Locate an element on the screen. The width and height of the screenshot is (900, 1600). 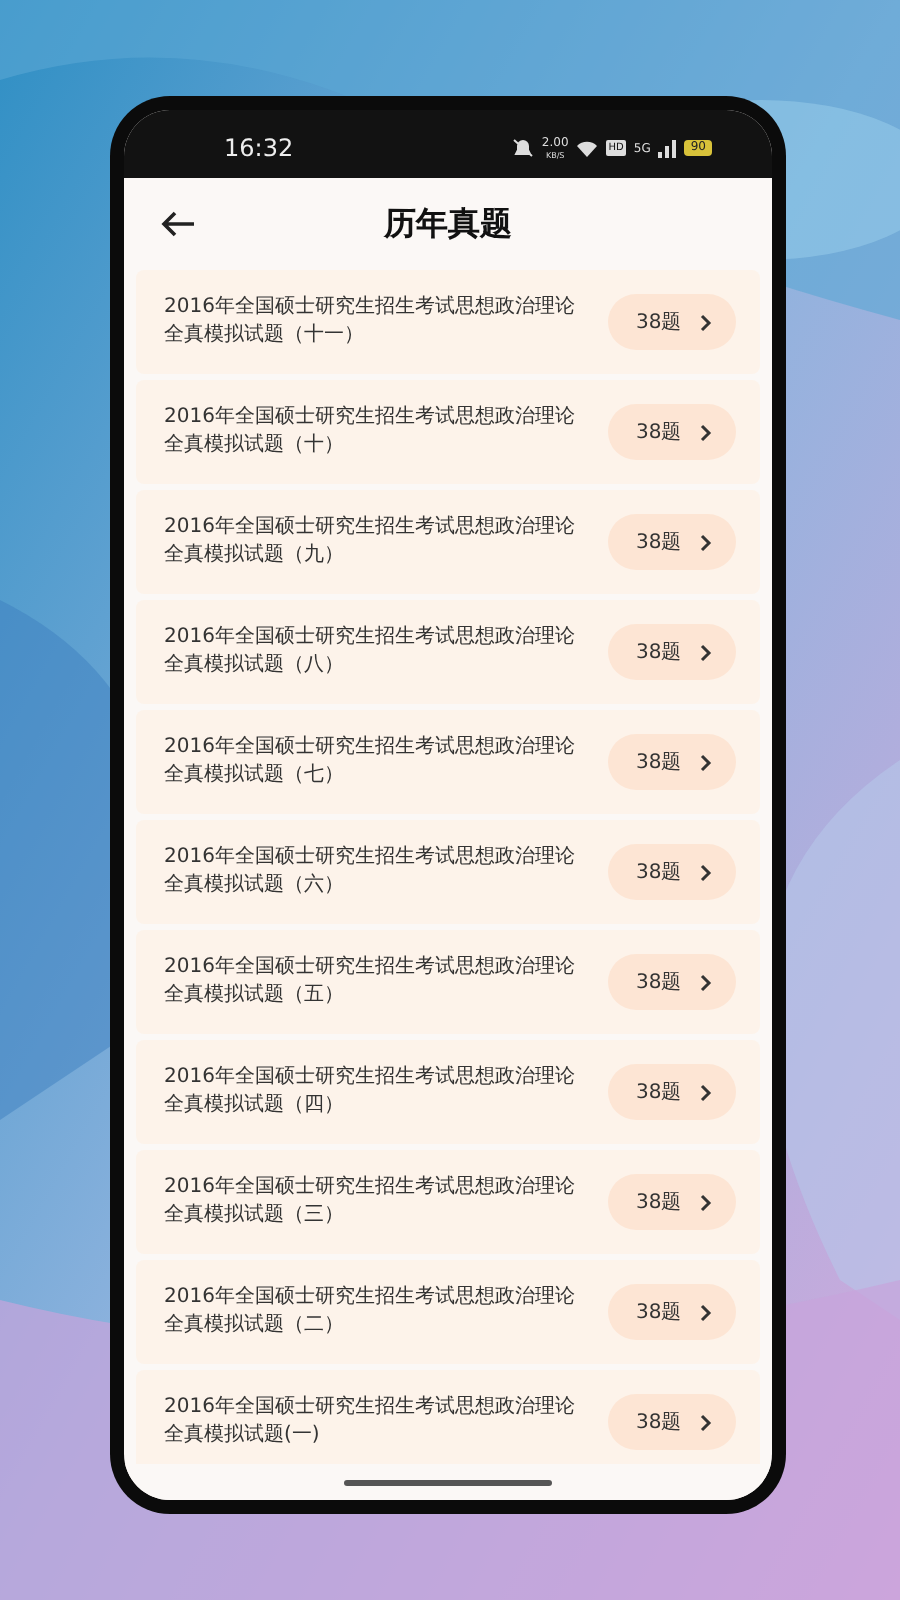
paper-row: 2016年全国硕士研究生招生考试思想政治理论 全真模拟试题（七） 38题 is located at coordinates (448, 762).